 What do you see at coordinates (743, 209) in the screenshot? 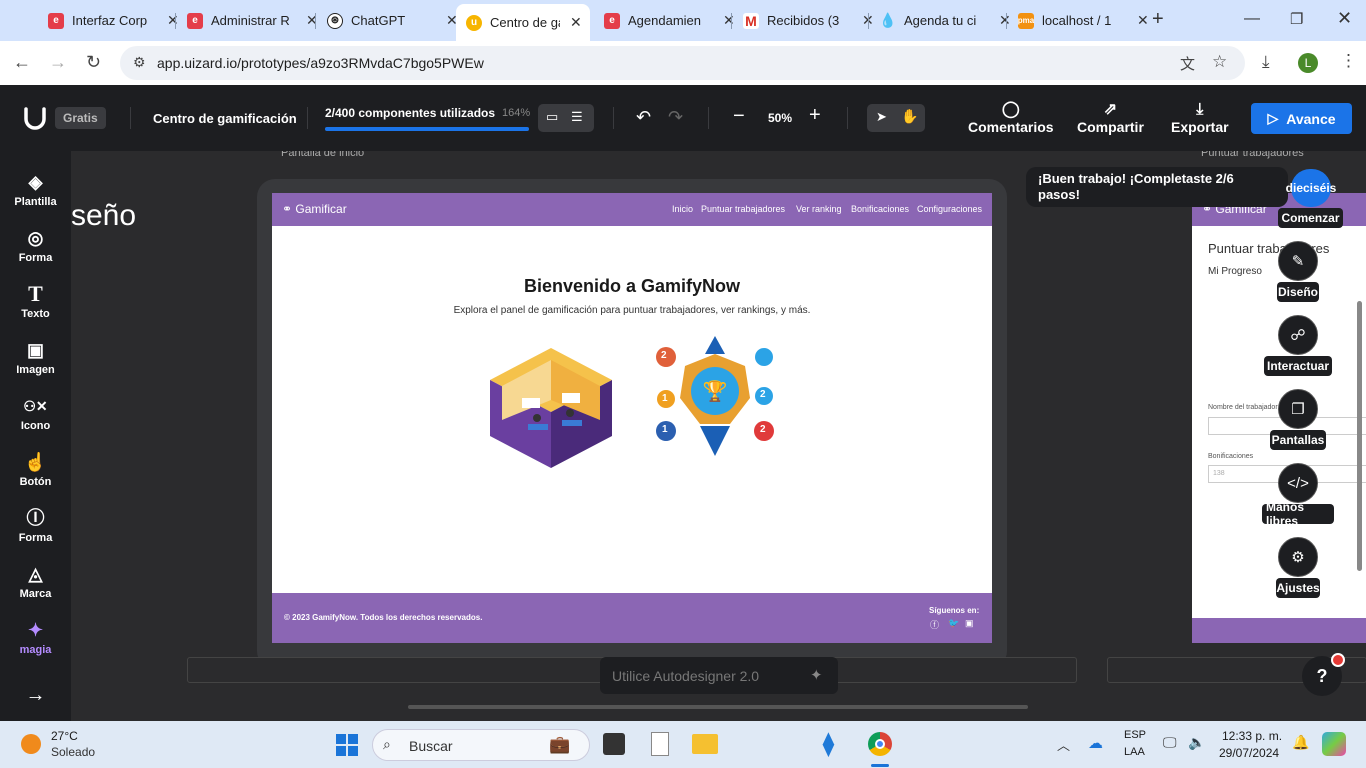
I see `nav-link: Puntuar trabajadores` at bounding box center [743, 209].